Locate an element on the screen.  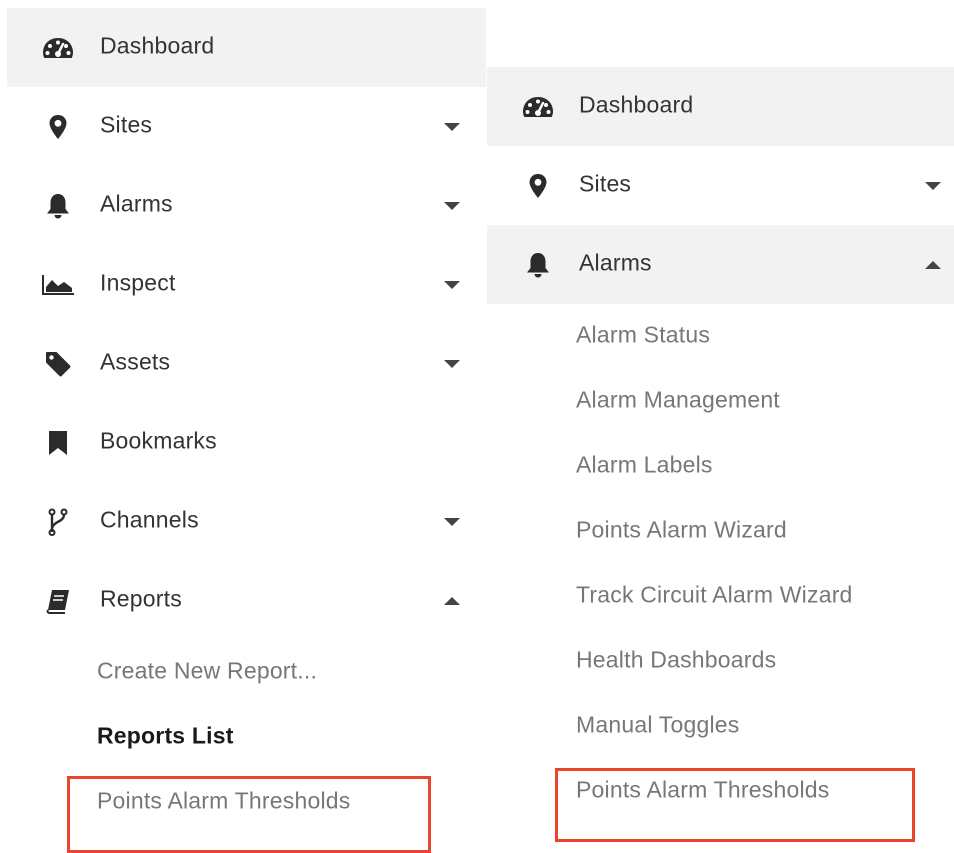
submenu-item-points-alarm-wizard: Points Alarm Wizard is located at coordinates (720, 531).